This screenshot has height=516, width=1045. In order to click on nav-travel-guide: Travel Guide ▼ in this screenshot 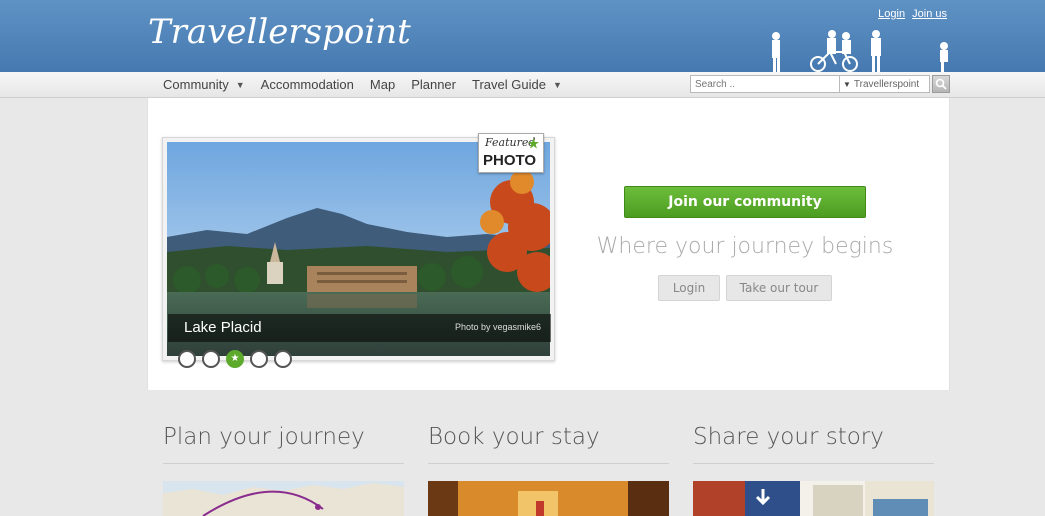, I will do `click(517, 84)`.